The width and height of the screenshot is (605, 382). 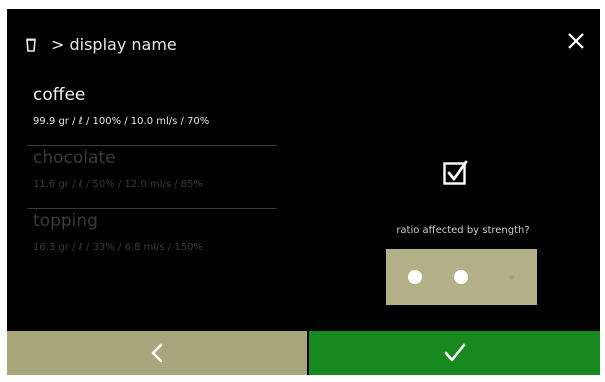 I want to click on close-icon, so click(x=576, y=41).